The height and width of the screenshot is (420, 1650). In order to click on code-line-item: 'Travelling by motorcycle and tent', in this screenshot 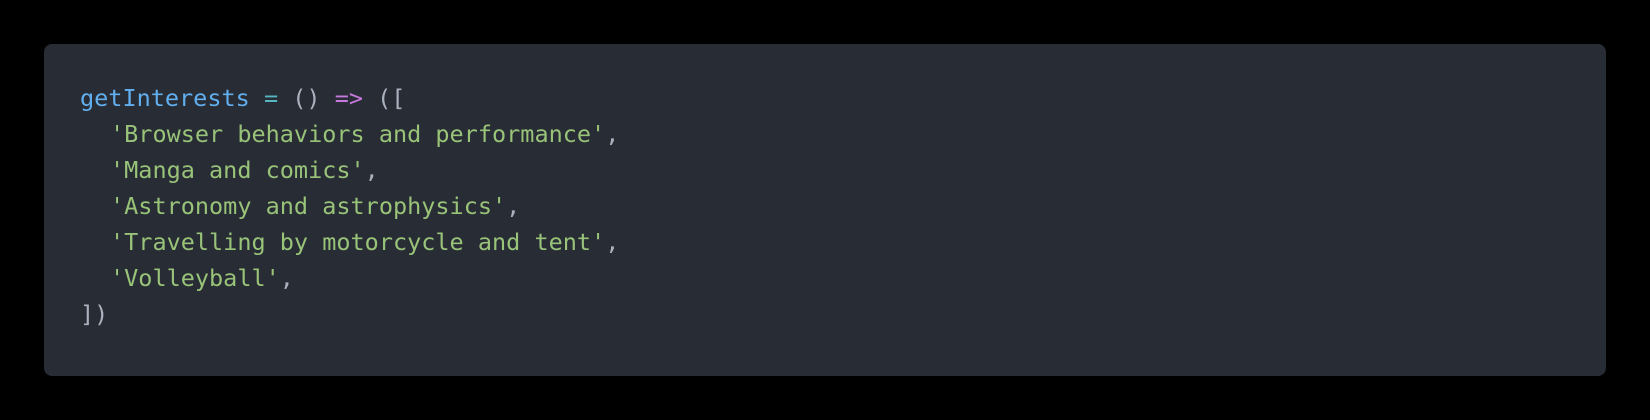, I will do `click(825, 242)`.